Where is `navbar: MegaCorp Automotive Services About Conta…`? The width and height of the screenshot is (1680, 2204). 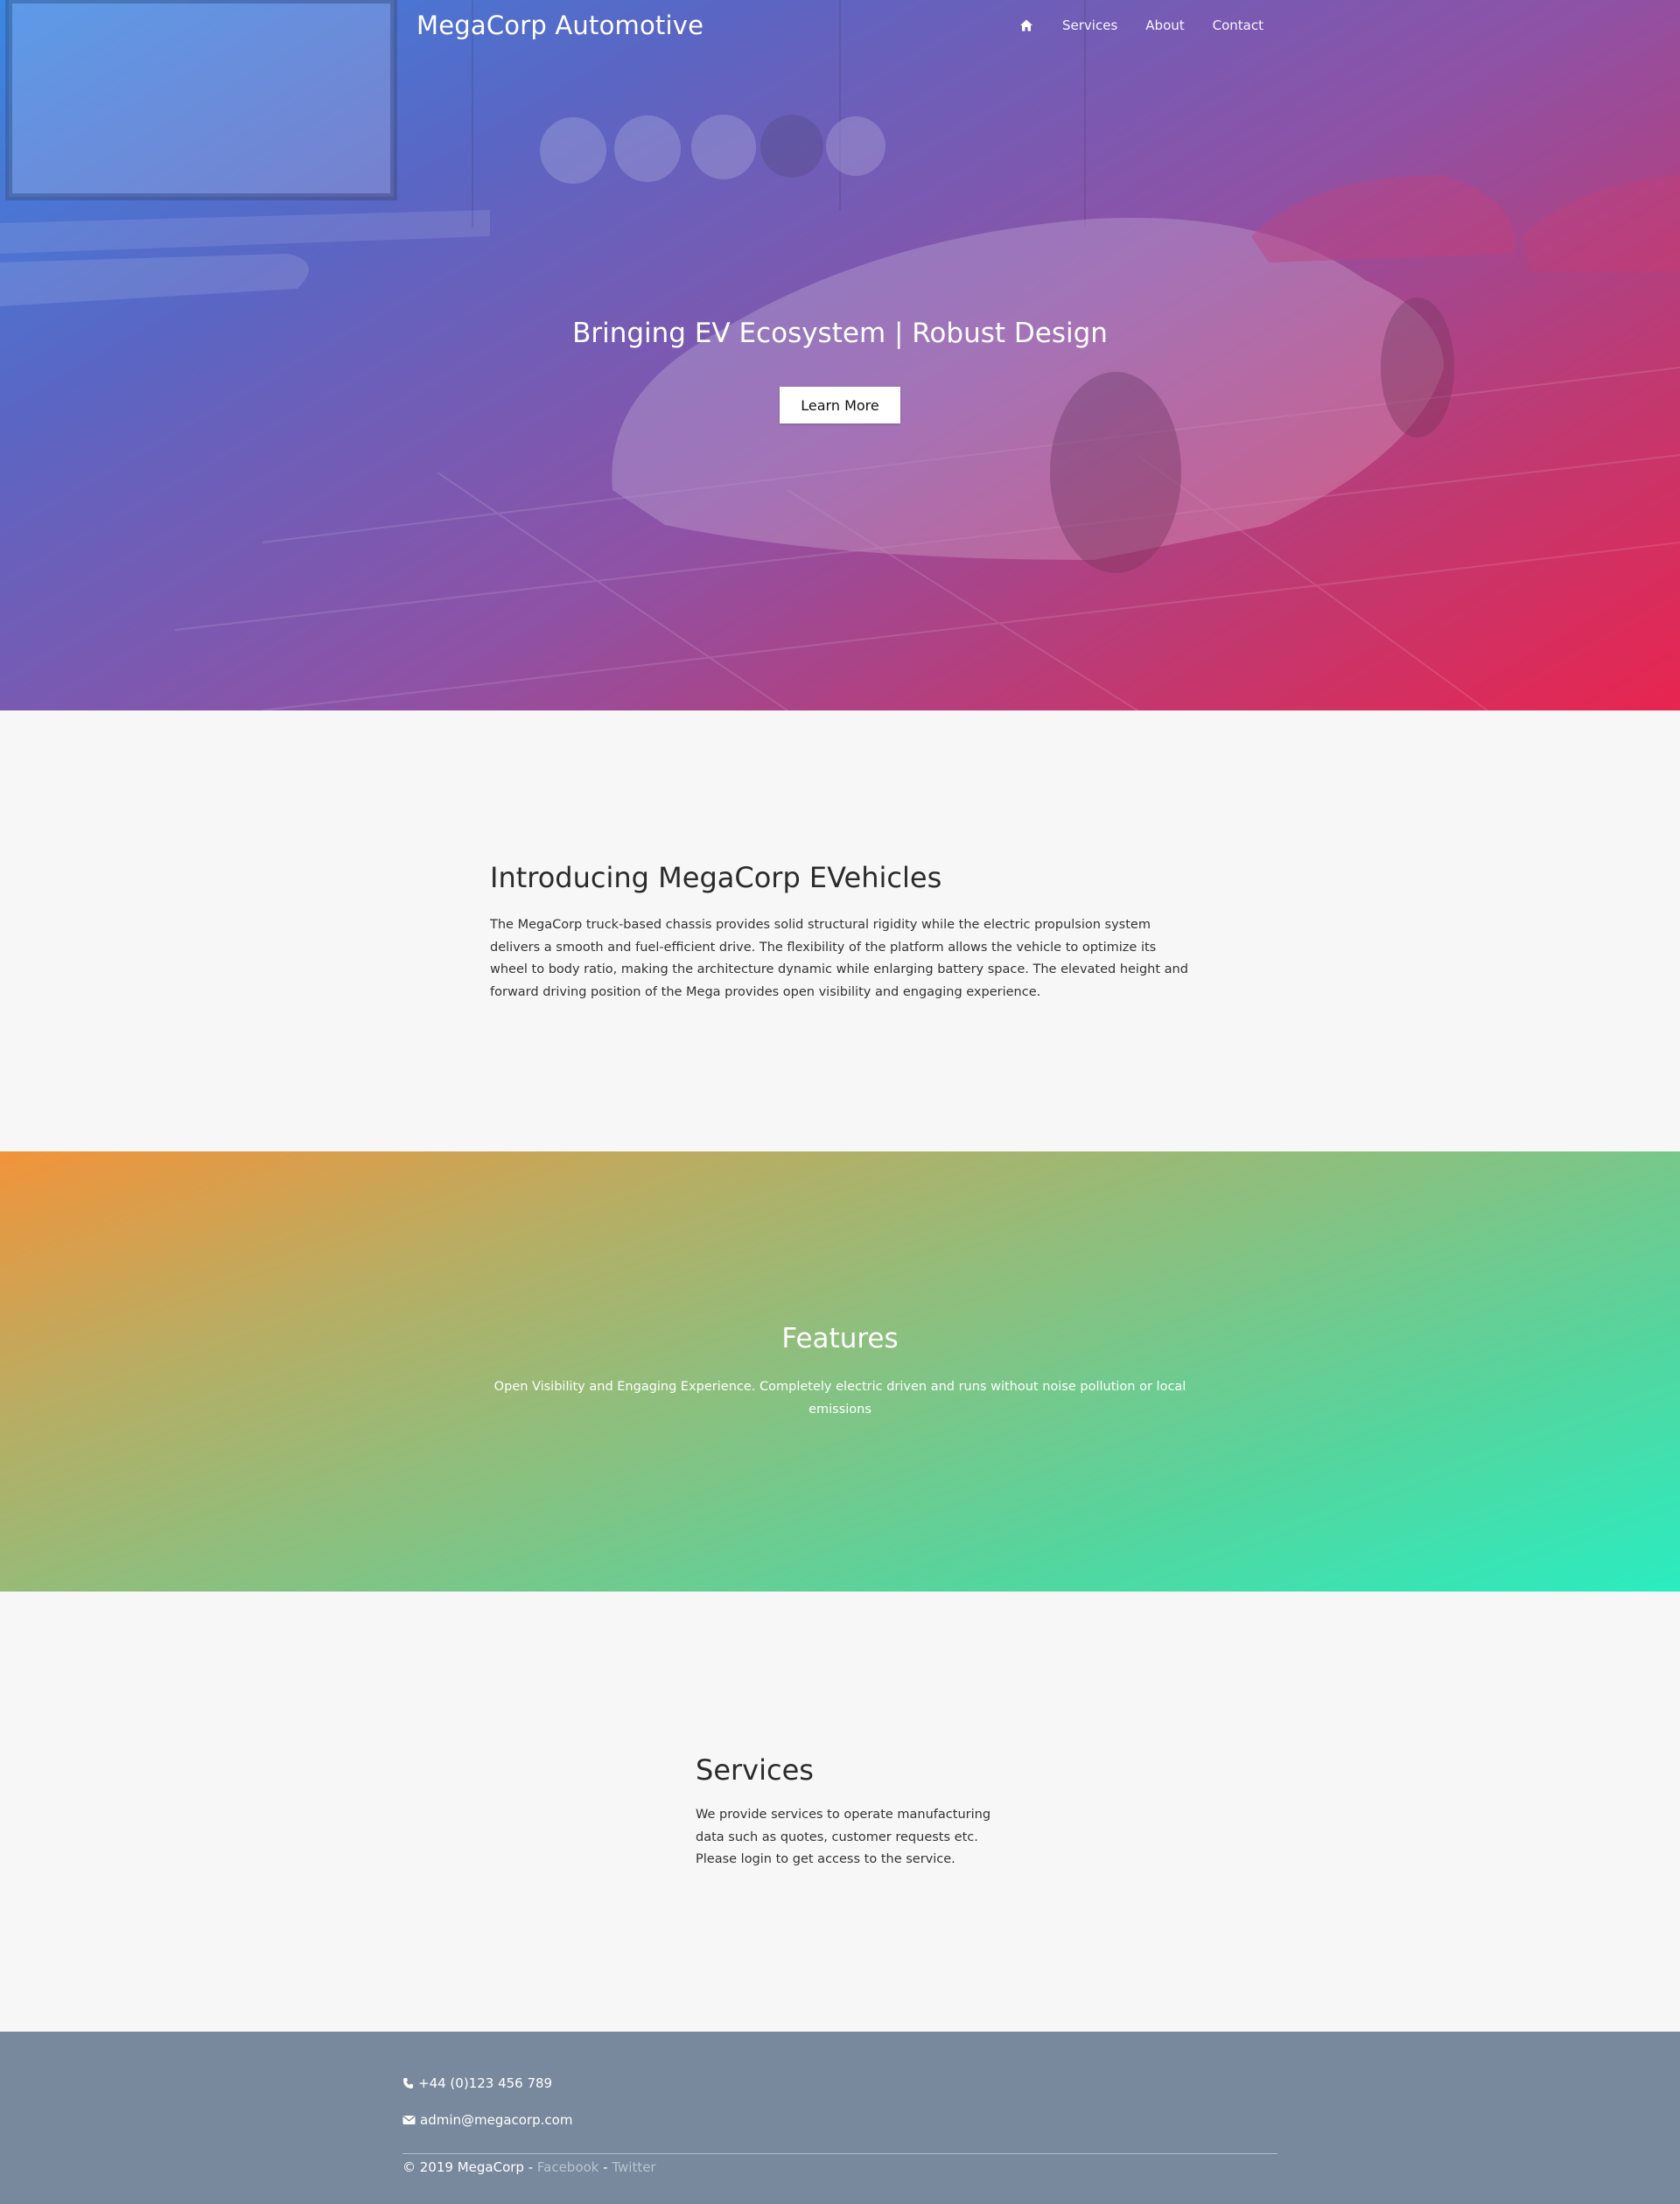
navbar: MegaCorp Automotive Services About Conta… is located at coordinates (840, 26).